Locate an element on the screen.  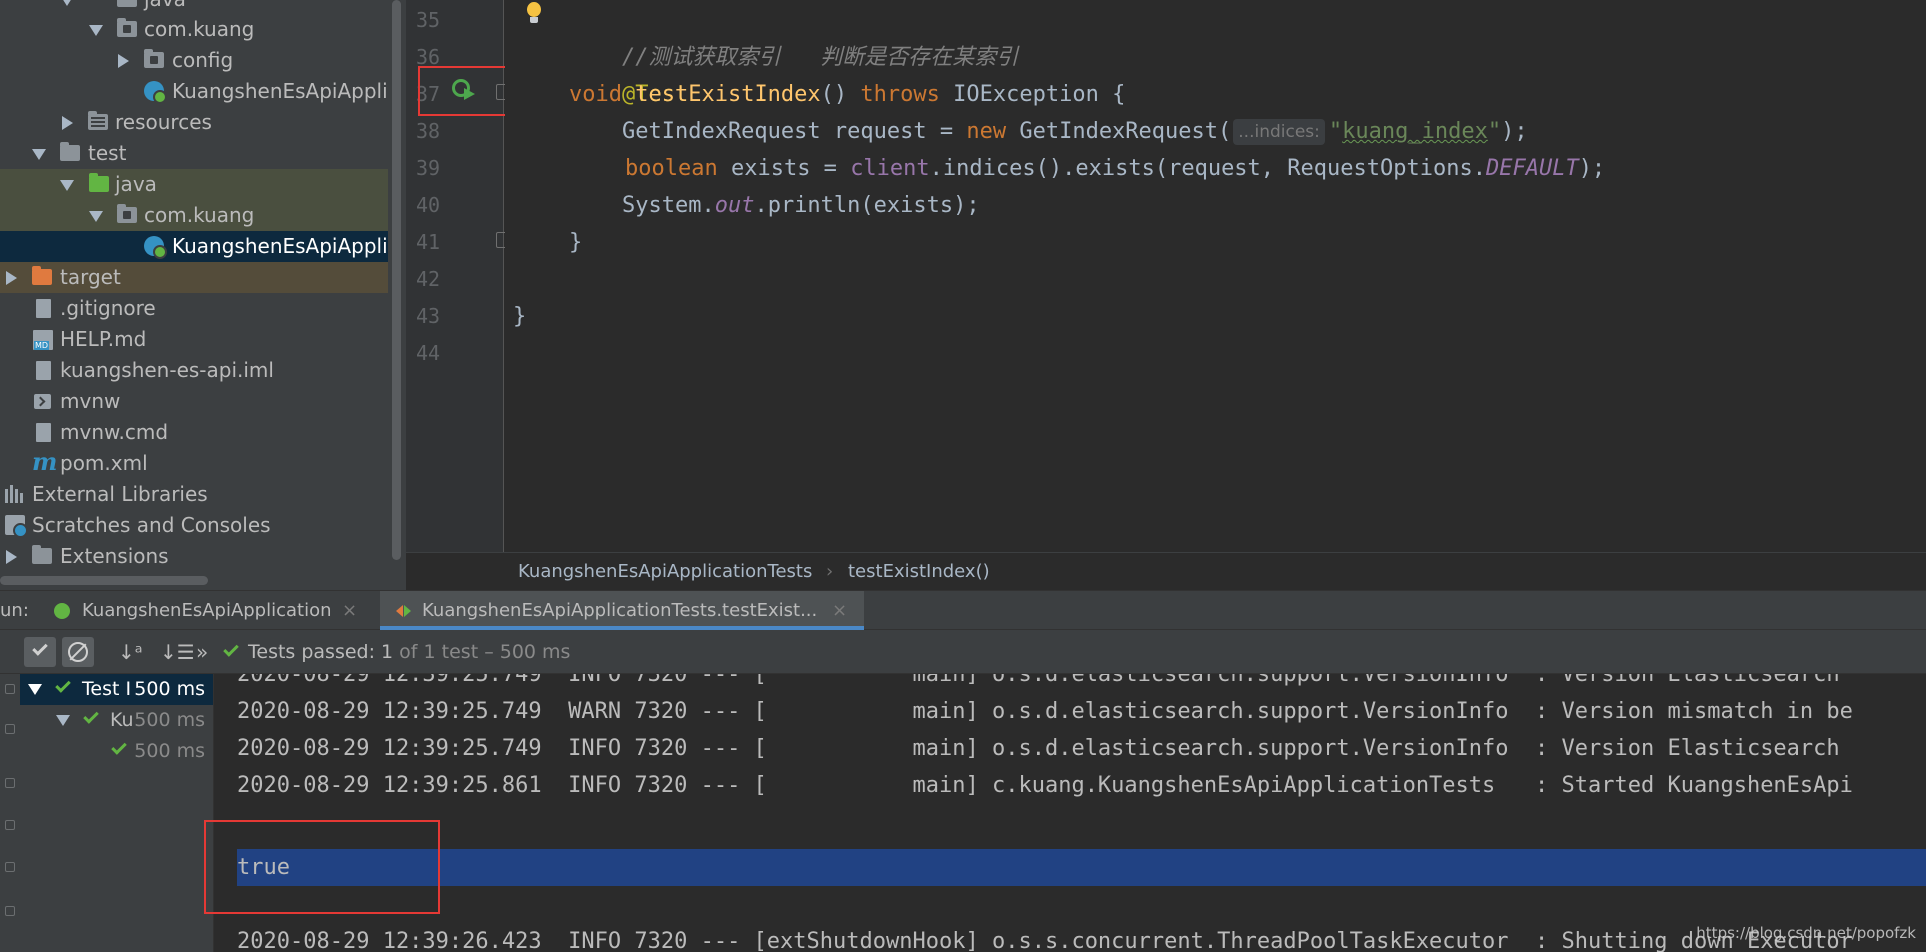
line-number: 39 is located at coordinates (428, 168).